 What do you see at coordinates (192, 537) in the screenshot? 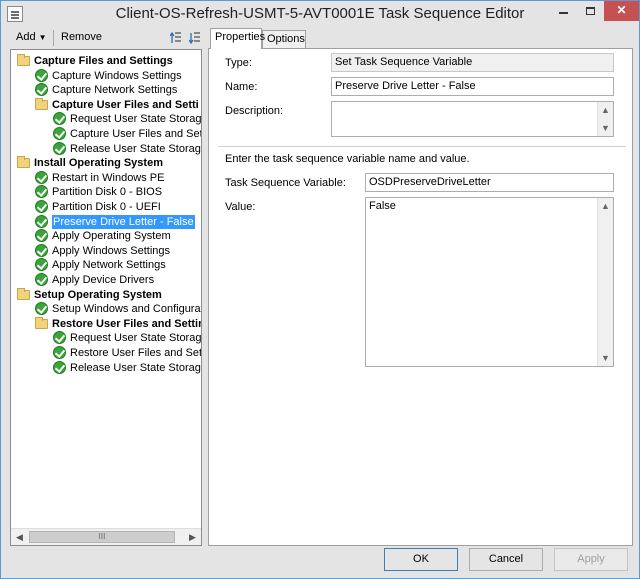
I see `scroll-right-icon: ▶` at bounding box center [192, 537].